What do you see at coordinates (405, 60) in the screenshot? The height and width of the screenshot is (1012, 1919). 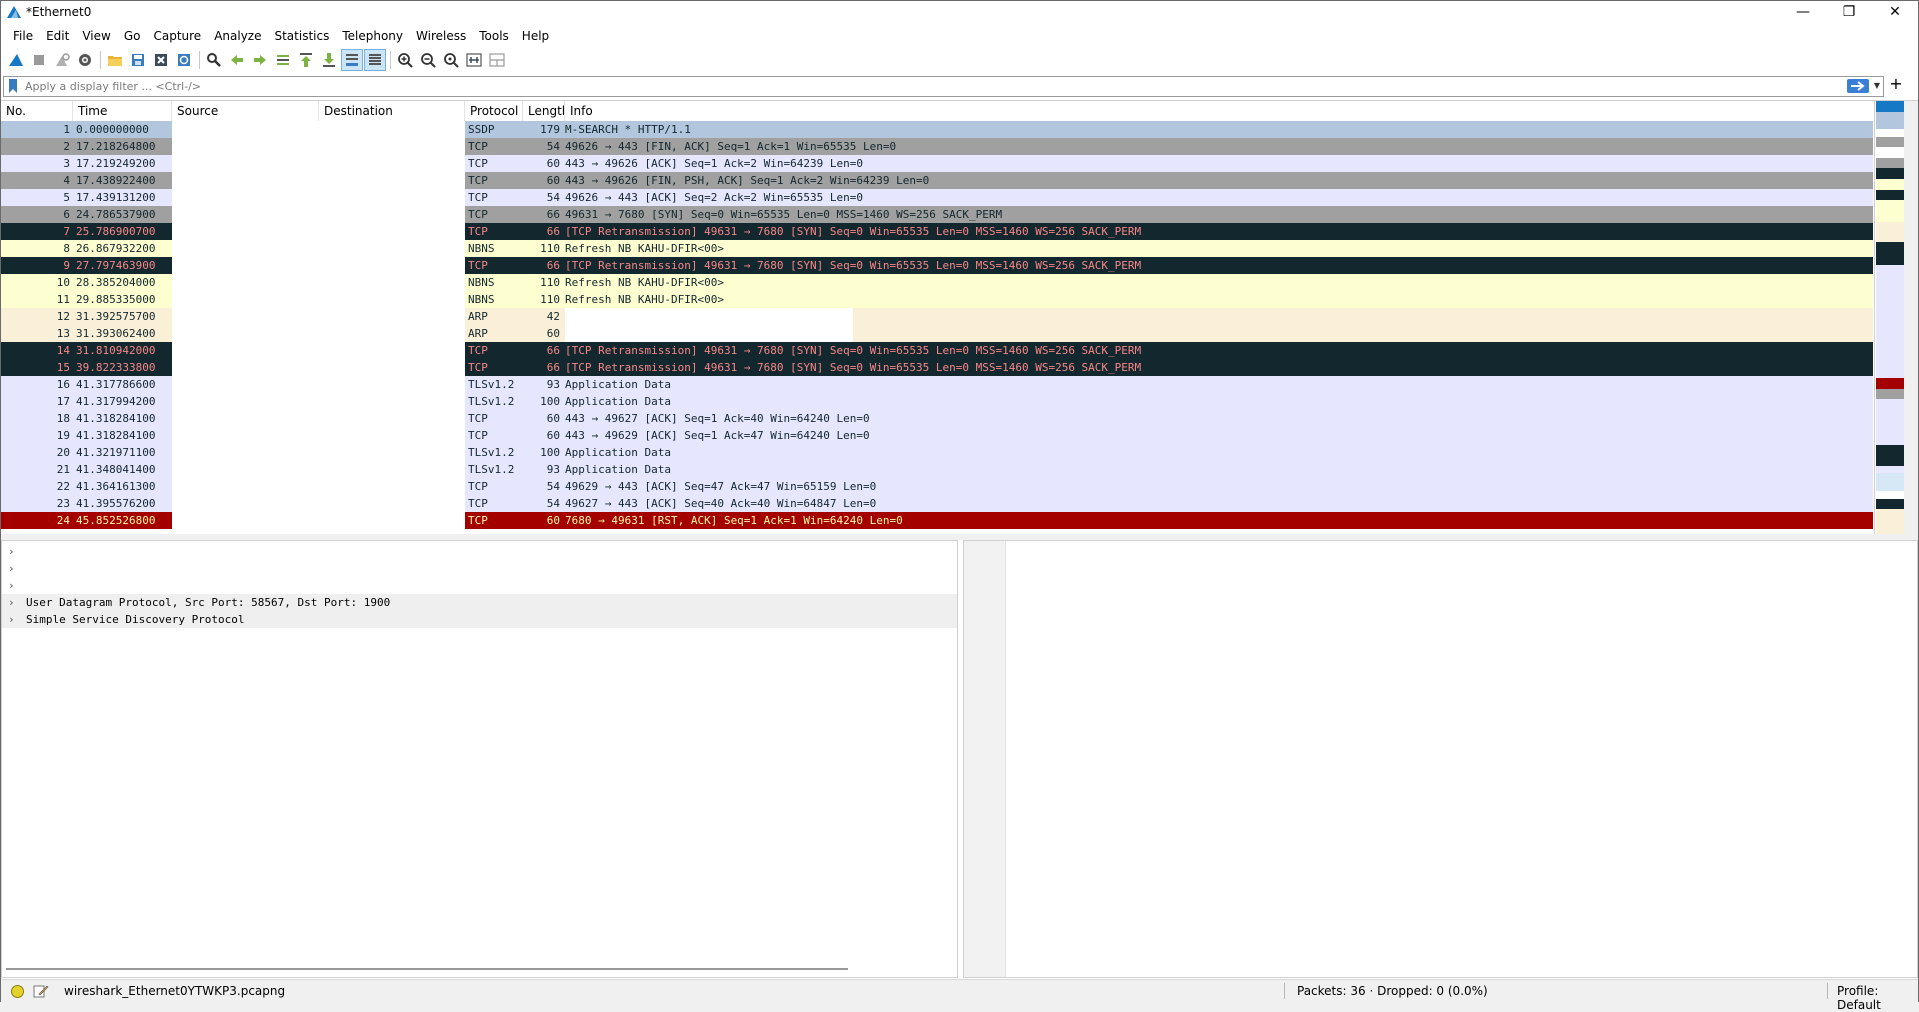 I see `zoom-in-button` at bounding box center [405, 60].